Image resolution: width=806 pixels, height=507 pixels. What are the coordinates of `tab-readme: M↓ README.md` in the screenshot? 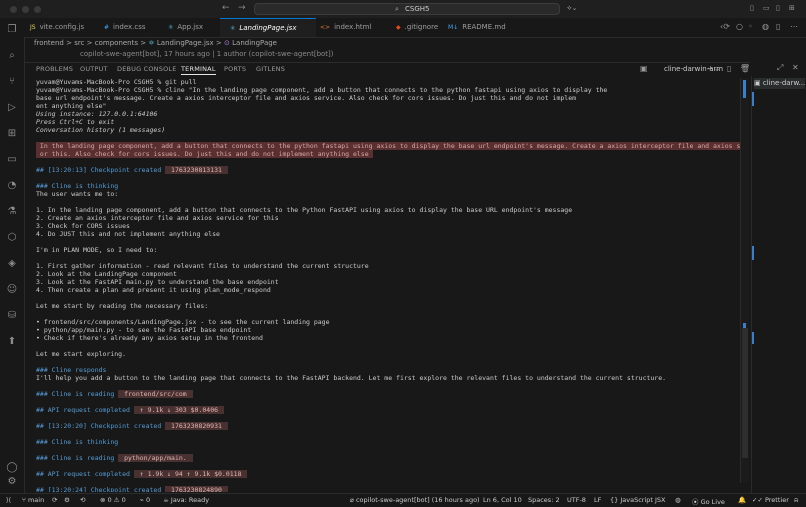 It's located at (477, 27).